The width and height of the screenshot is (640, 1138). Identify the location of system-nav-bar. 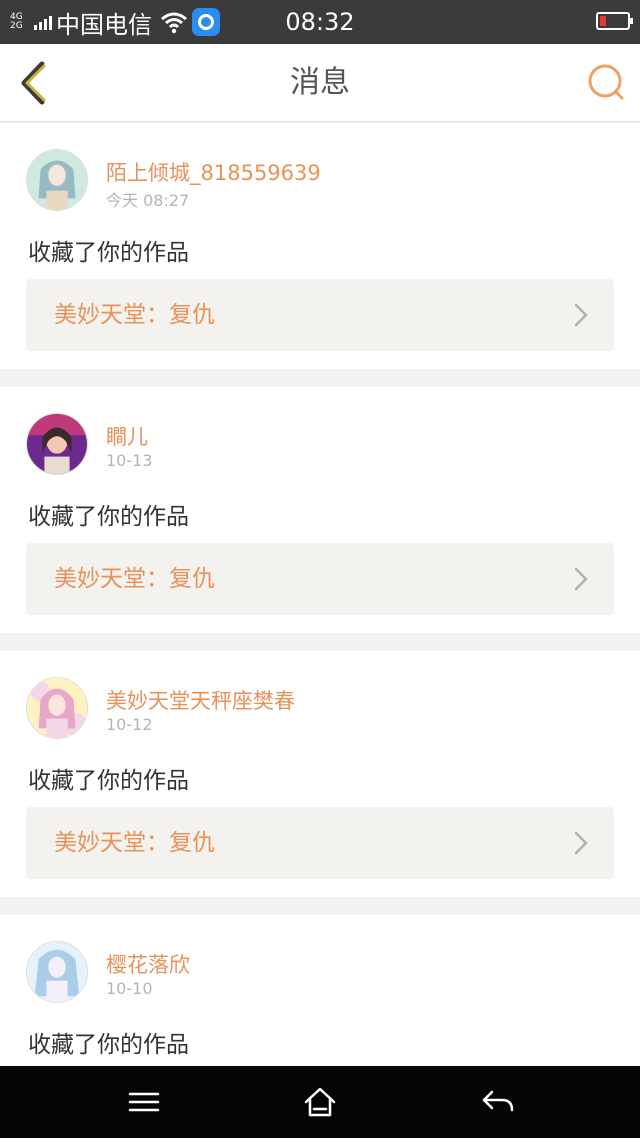
(320, 1102).